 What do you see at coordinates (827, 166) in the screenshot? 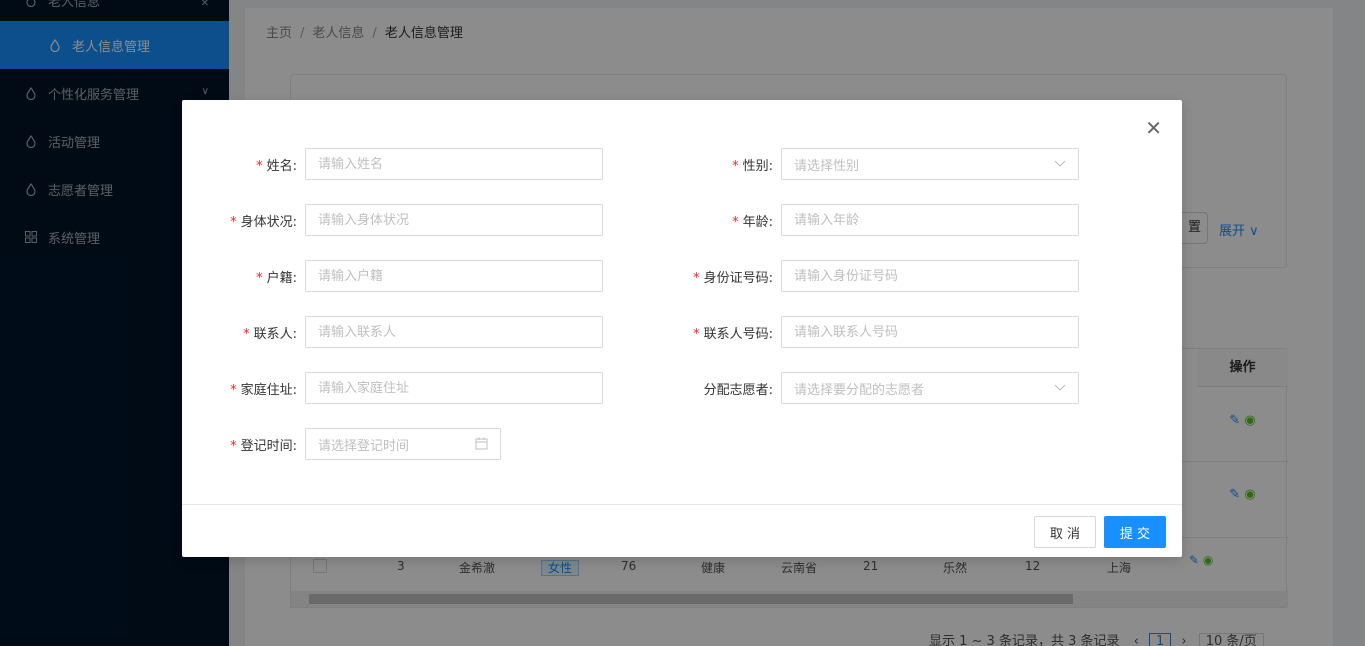
I see `gender-placeholder: 请选择性别` at bounding box center [827, 166].